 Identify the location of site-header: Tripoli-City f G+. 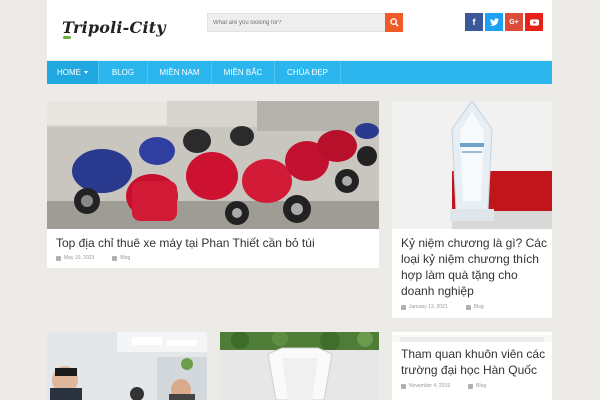
(299, 30).